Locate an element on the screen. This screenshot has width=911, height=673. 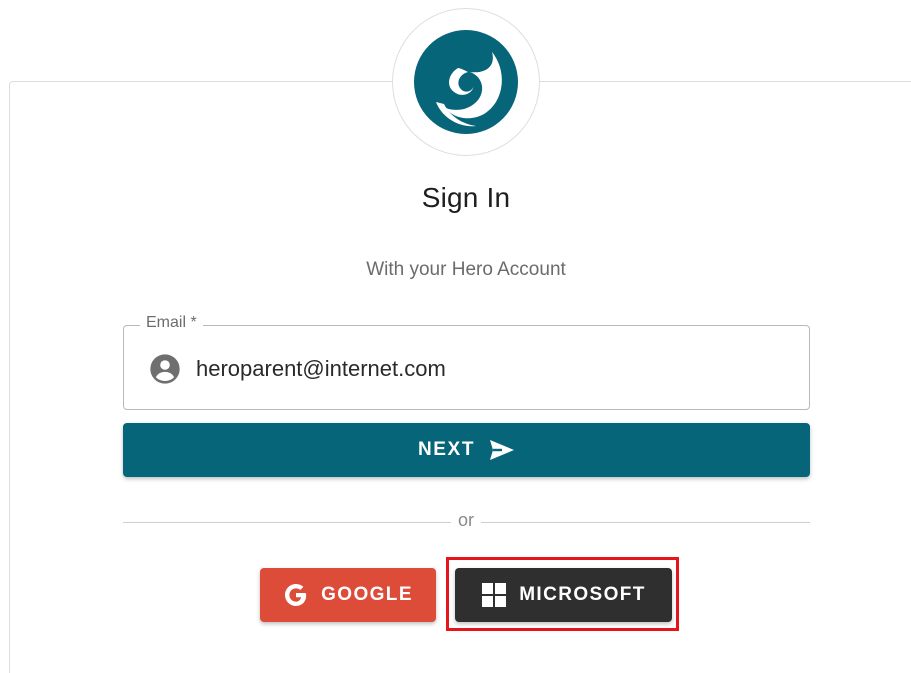
windows-logo-icon is located at coordinates (494, 595).